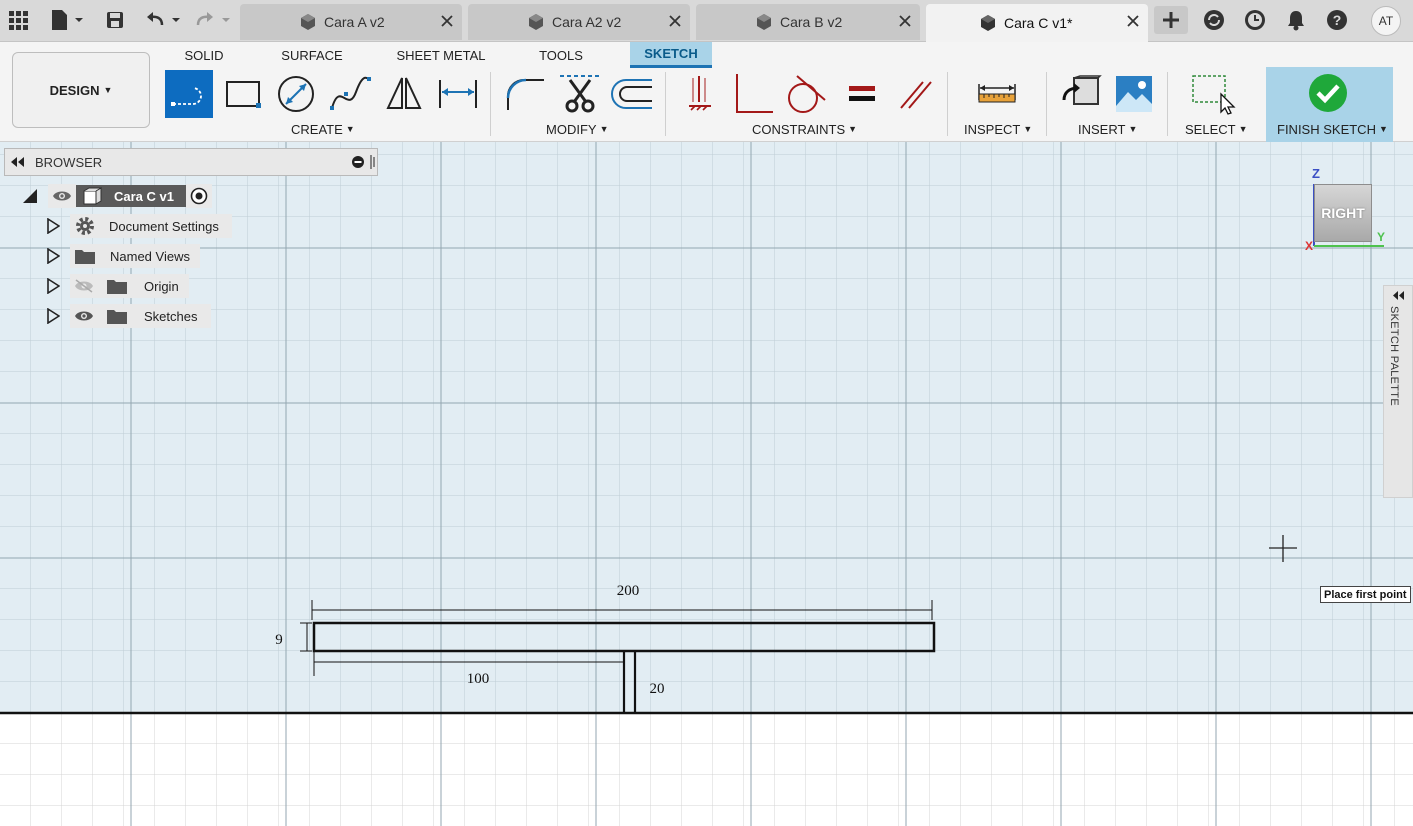  I want to click on save-icon, so click(115, 20).